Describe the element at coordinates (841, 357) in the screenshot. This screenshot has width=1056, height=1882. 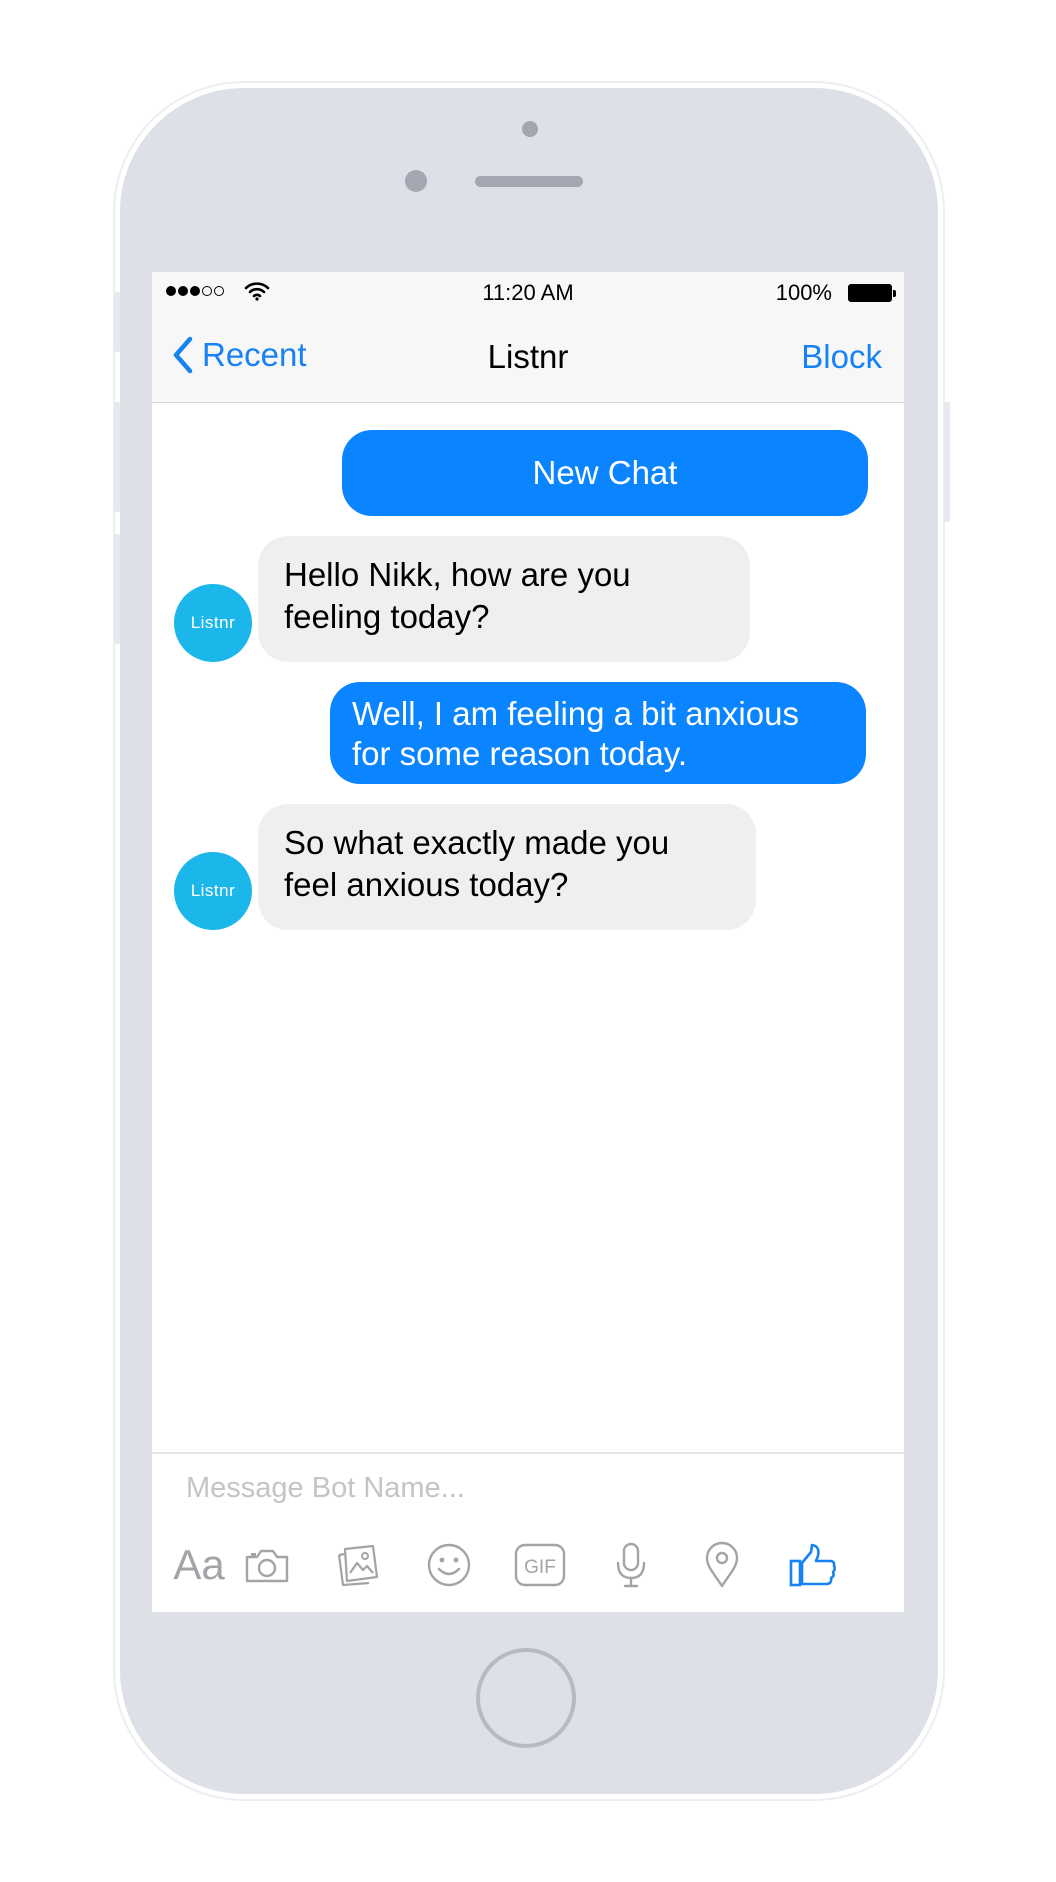
I see `block-button: Block` at that location.